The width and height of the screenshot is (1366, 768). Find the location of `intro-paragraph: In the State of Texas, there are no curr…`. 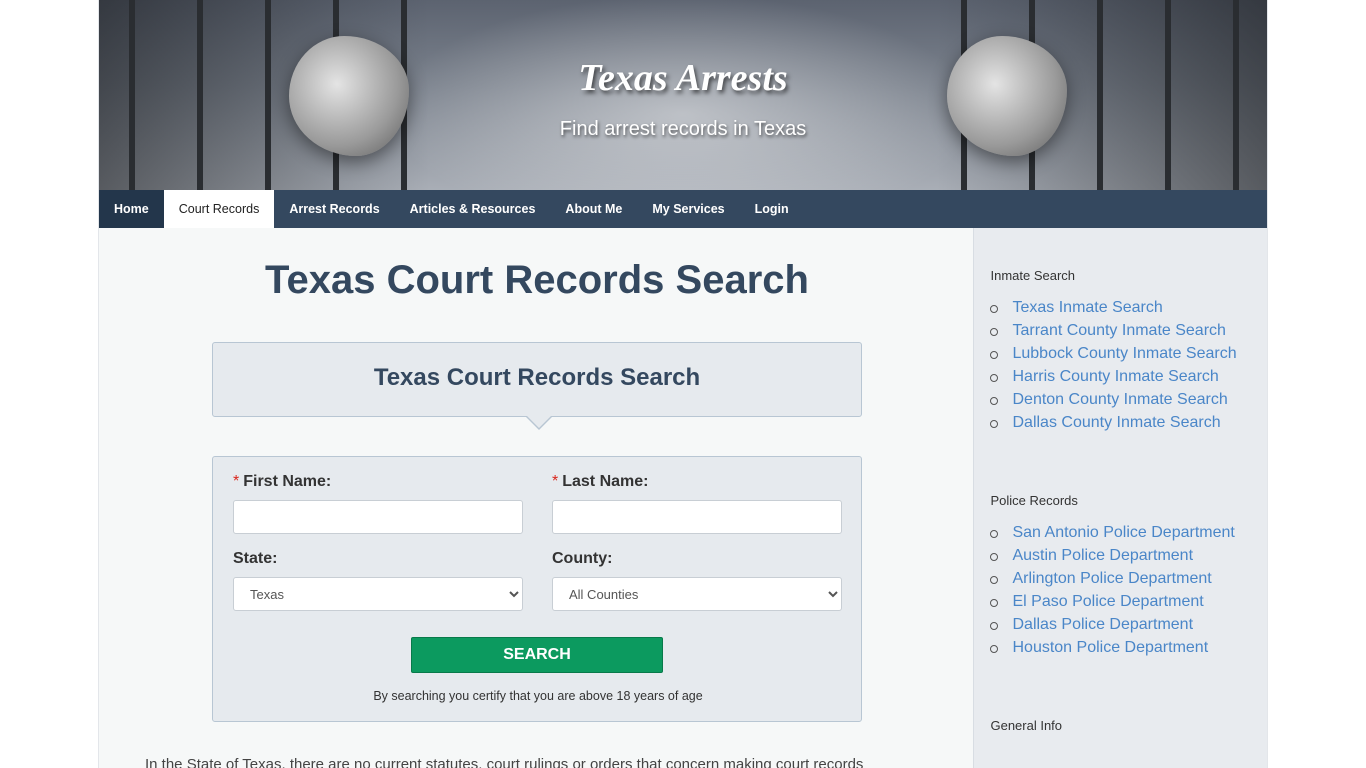

intro-paragraph: In the State of Texas, there are no curr… is located at coordinates (504, 762).